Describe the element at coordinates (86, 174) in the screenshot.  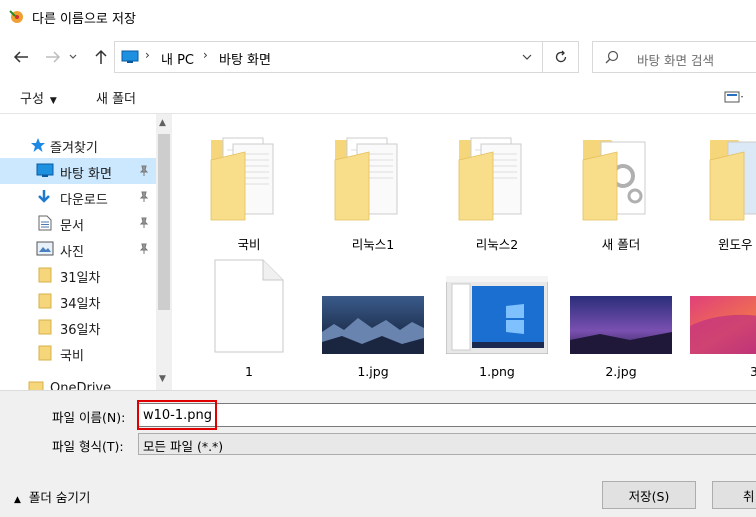
I see `nav-item-label: 바탕 화면` at that location.